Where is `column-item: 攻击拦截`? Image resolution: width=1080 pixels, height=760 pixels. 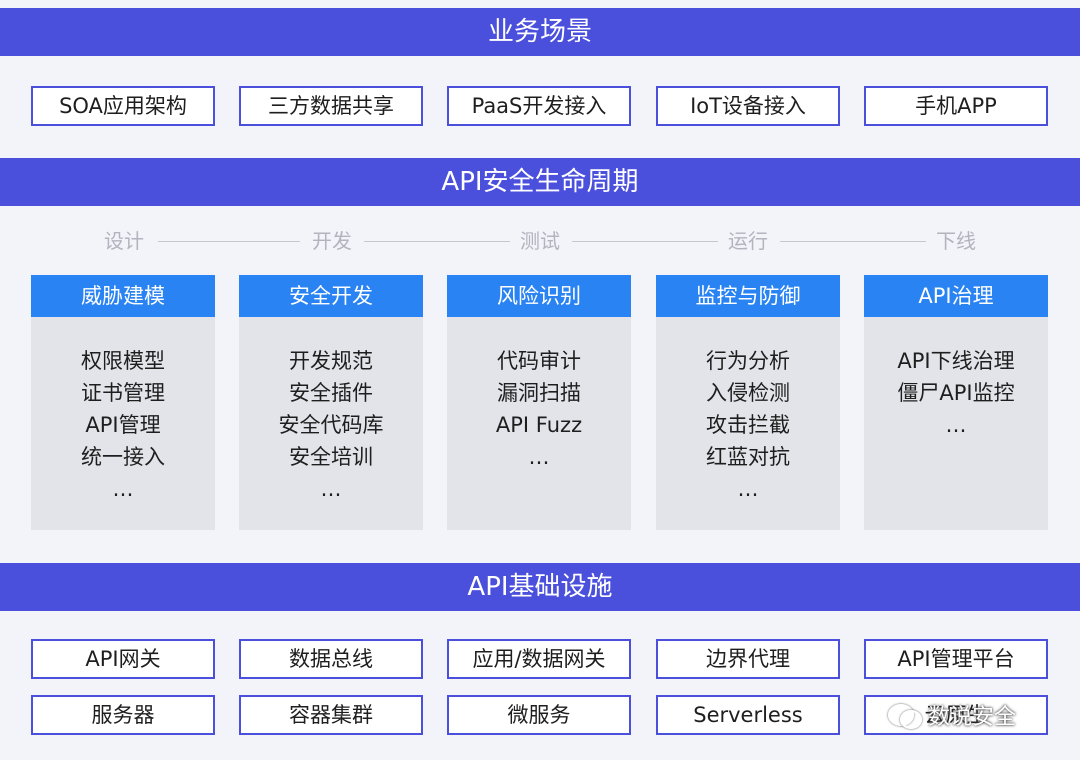
column-item: 攻击拦截 is located at coordinates (748, 425).